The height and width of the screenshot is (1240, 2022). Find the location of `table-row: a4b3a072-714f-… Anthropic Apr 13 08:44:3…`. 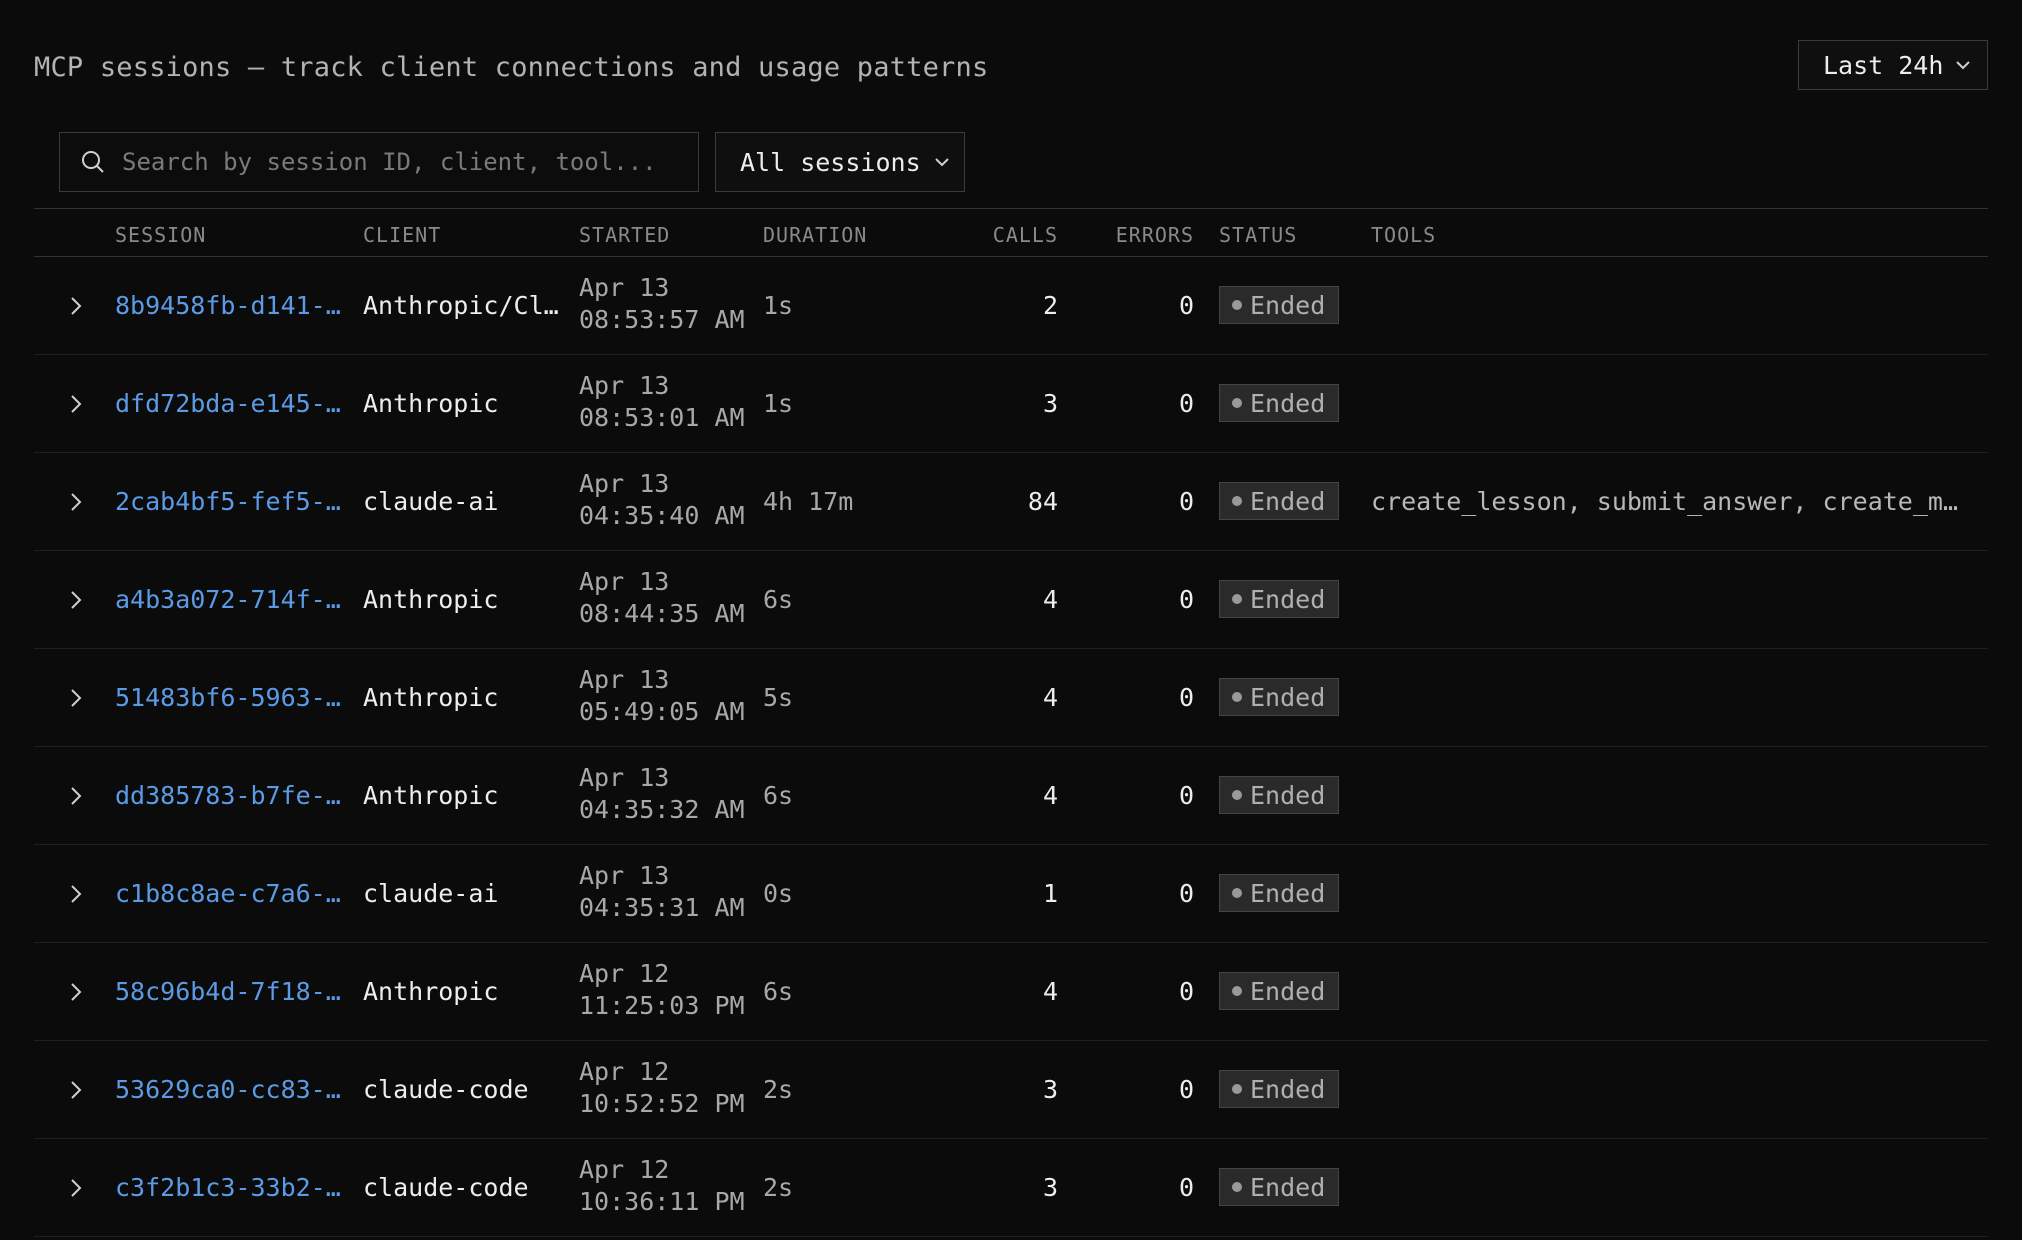

table-row: a4b3a072-714f-… Anthropic Apr 13 08:44:3… is located at coordinates (1011, 600).